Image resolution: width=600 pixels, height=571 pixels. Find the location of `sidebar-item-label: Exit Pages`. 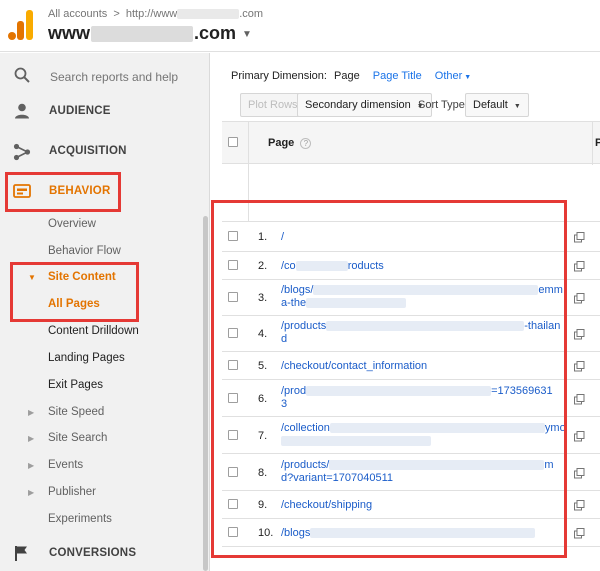

sidebar-item-label: Exit Pages is located at coordinates (75, 385).